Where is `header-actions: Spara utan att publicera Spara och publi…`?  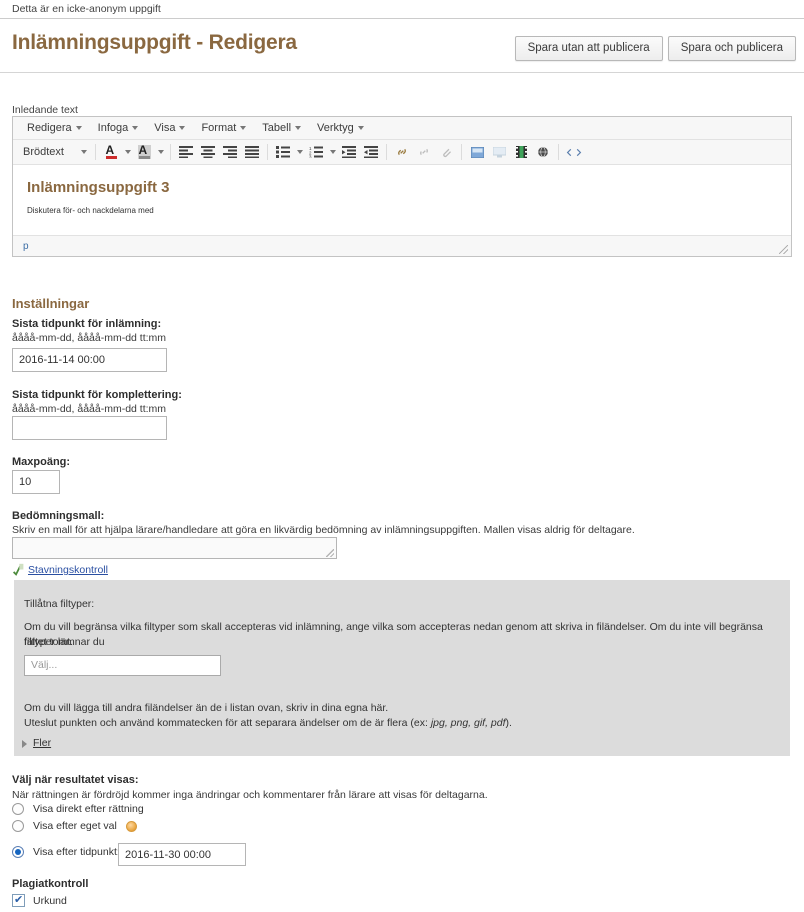
header-actions: Spara utan att publicera Spara och publi… is located at coordinates (655, 48).